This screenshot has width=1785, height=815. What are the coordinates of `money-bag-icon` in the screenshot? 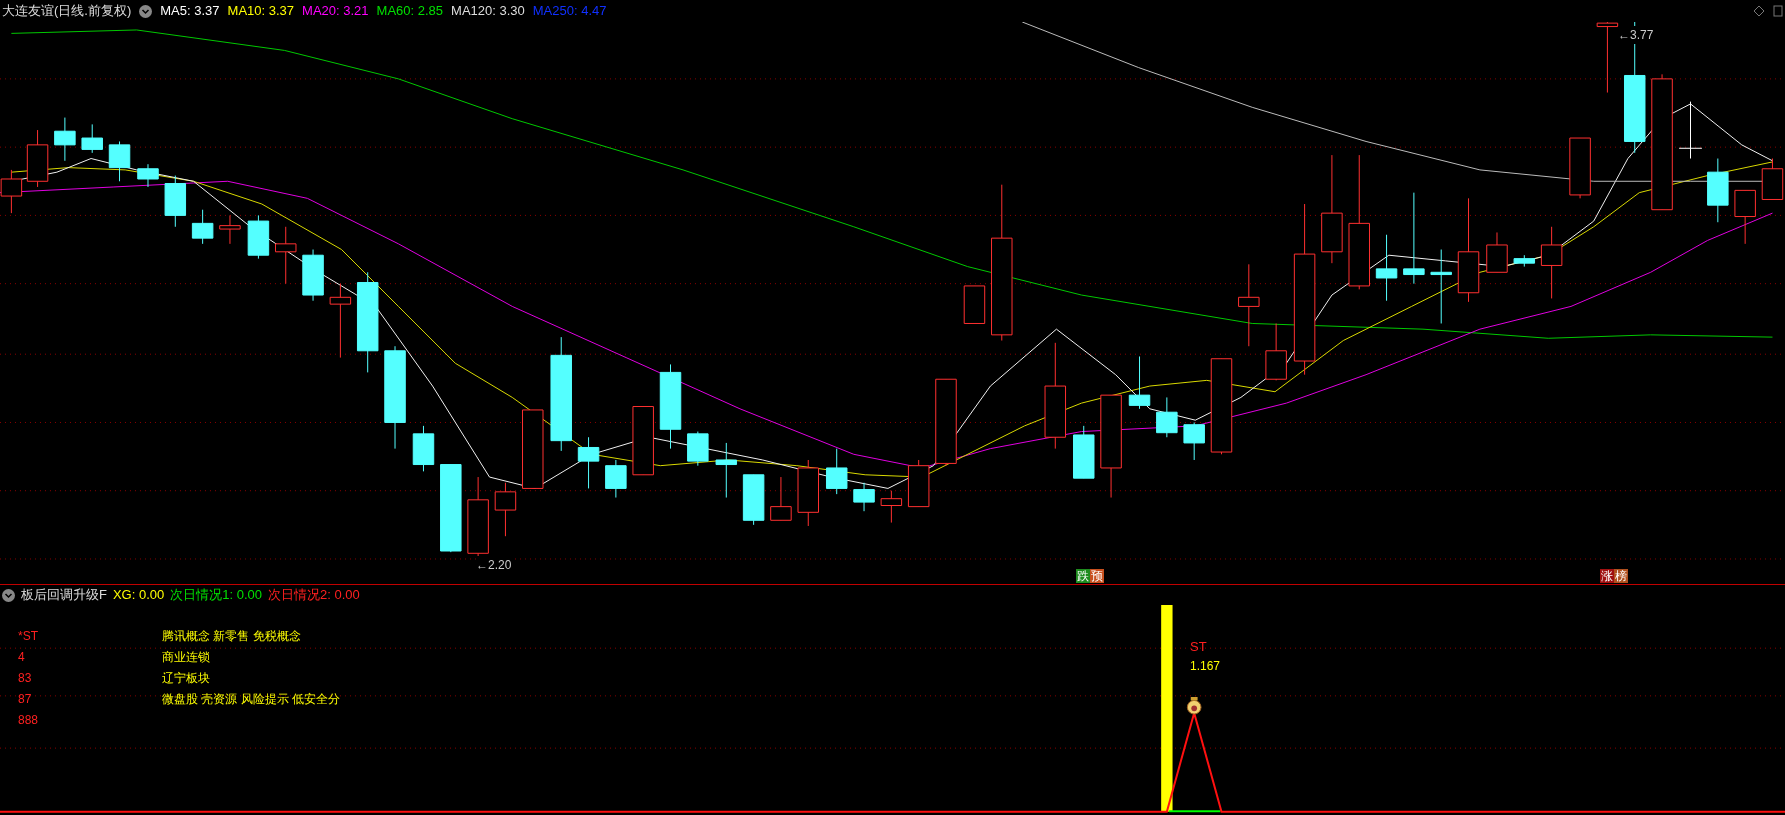 It's located at (1194, 706).